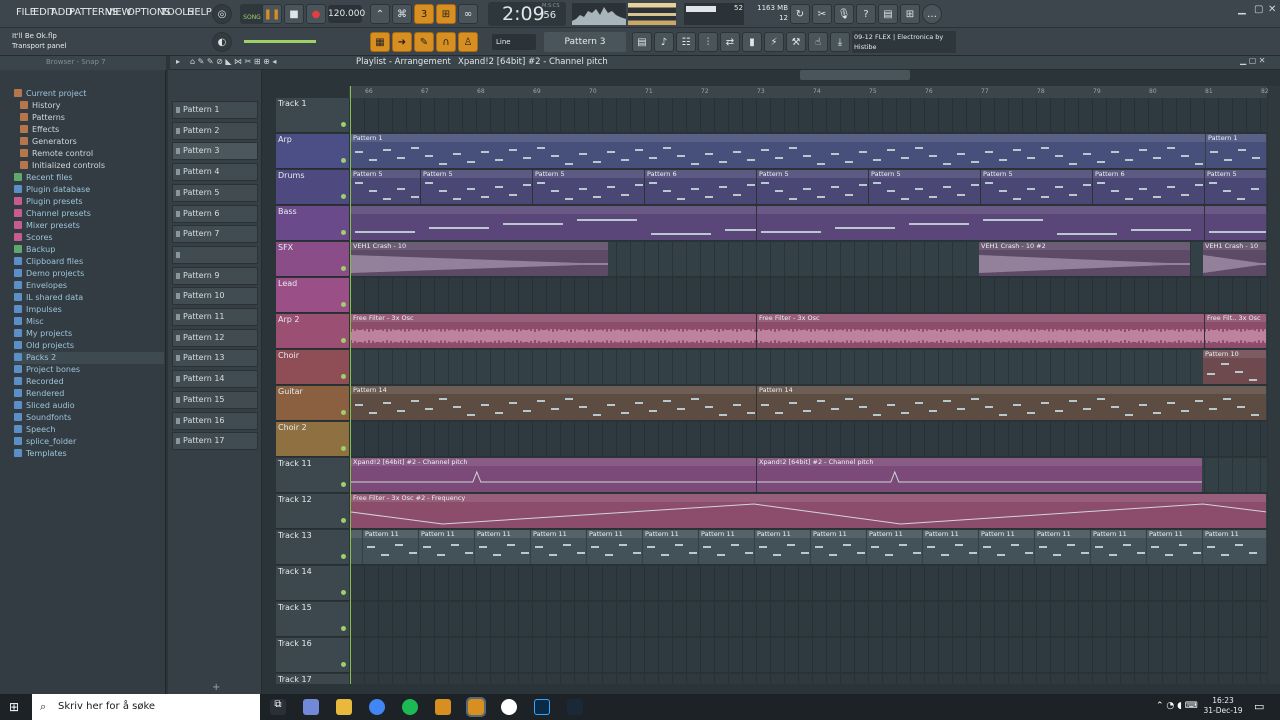  Describe the element at coordinates (52, 190) in the screenshot. I see `browser-item: Plugin database` at that location.